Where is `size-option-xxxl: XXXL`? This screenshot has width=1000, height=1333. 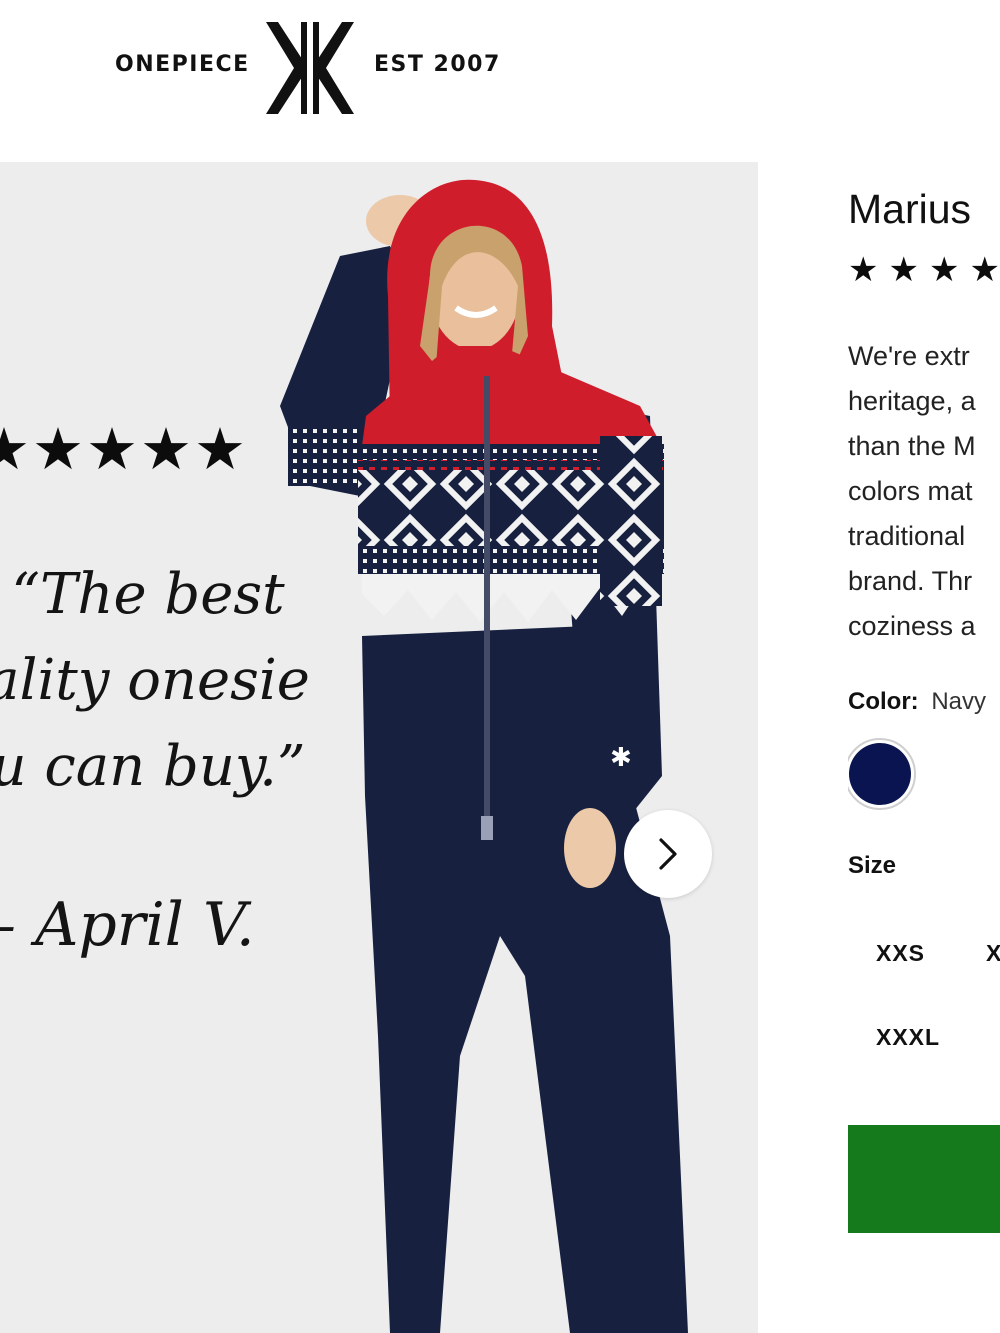 size-option-xxxl: XXXL is located at coordinates (908, 1037).